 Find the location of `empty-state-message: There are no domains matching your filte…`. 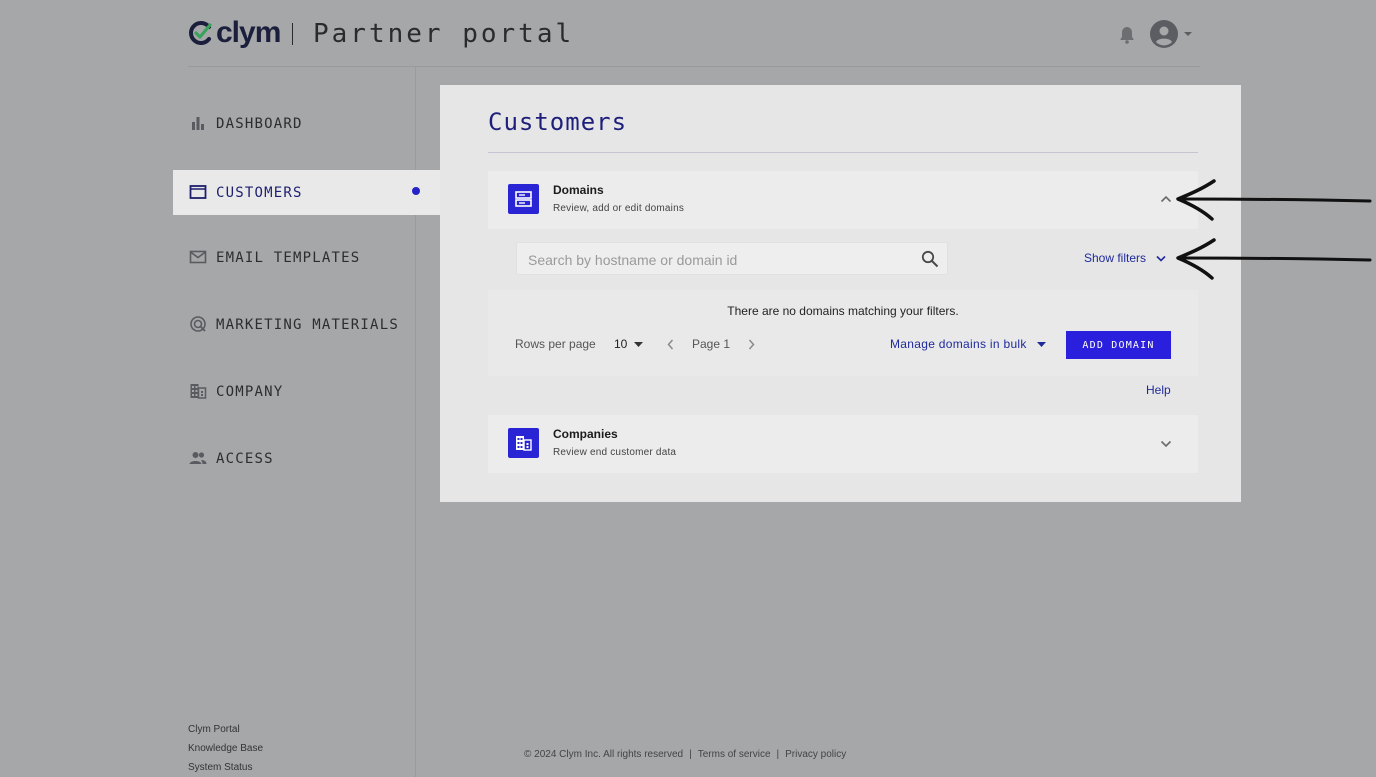

empty-state-message: There are no domains matching your filte… is located at coordinates (843, 311).